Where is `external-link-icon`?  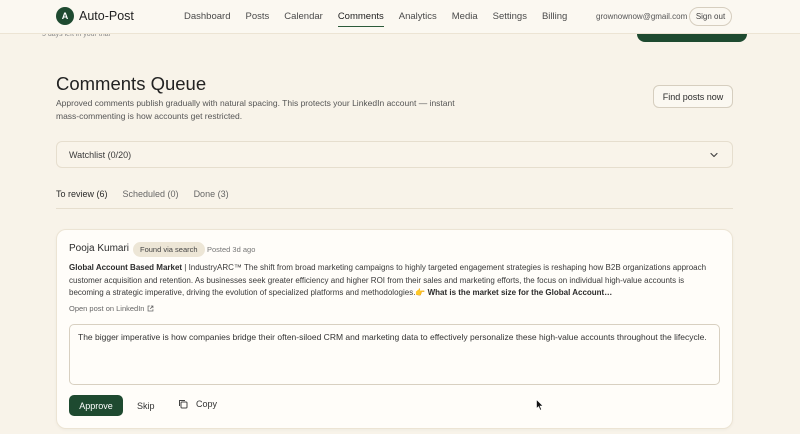
external-link-icon is located at coordinates (151, 308).